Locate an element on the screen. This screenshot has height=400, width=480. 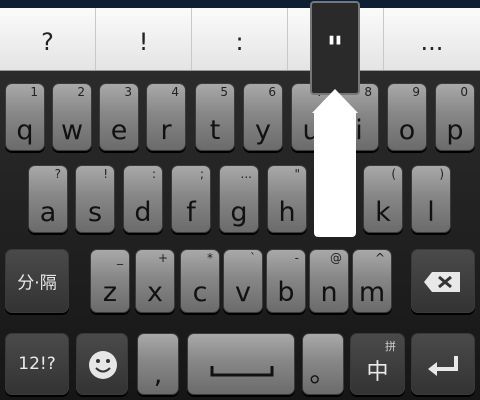
symbols-key: 12!? is located at coordinates (37, 364).